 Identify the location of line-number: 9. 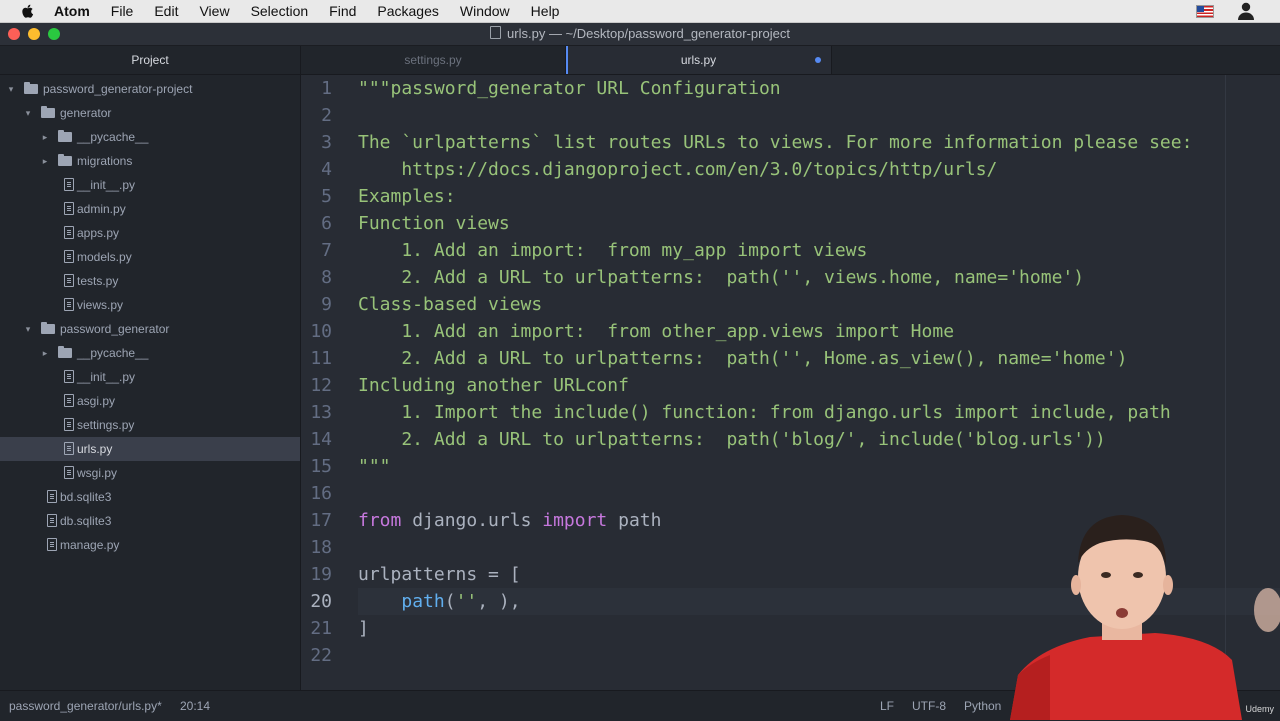
(326, 304).